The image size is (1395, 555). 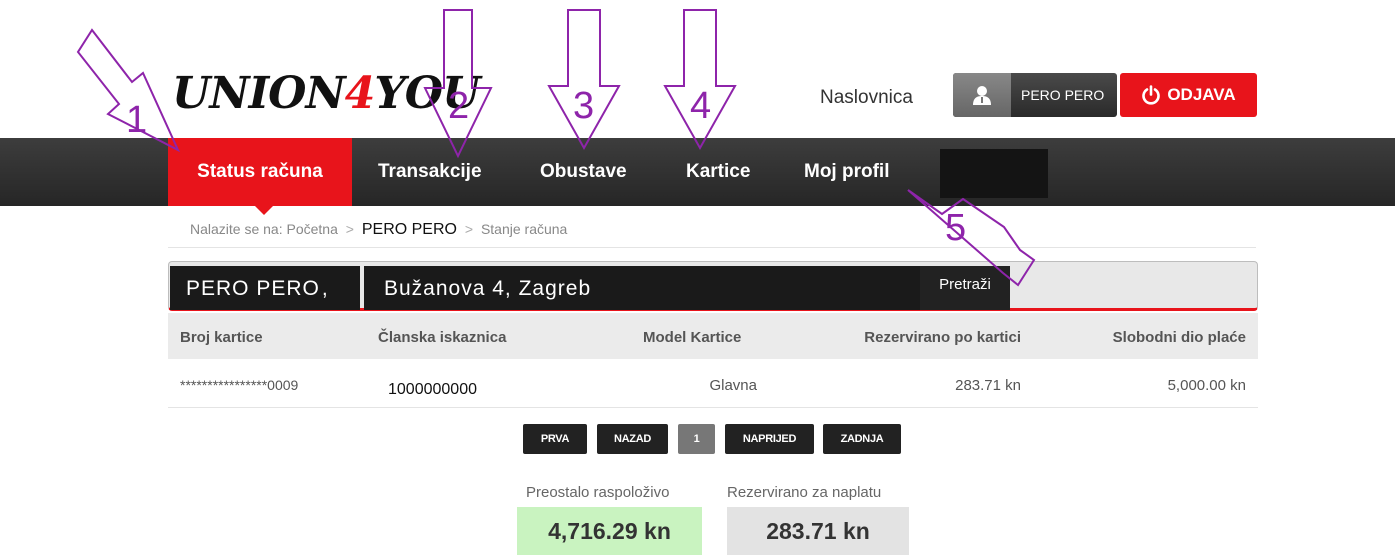 What do you see at coordinates (221, 337) in the screenshot?
I see `header-card-number: Broj kartice` at bounding box center [221, 337].